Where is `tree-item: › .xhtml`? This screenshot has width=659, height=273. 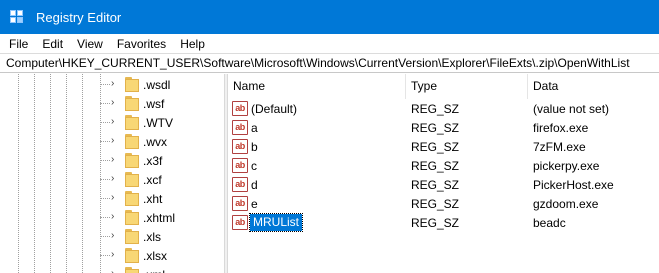 tree-item: › .xhtml is located at coordinates (112, 217).